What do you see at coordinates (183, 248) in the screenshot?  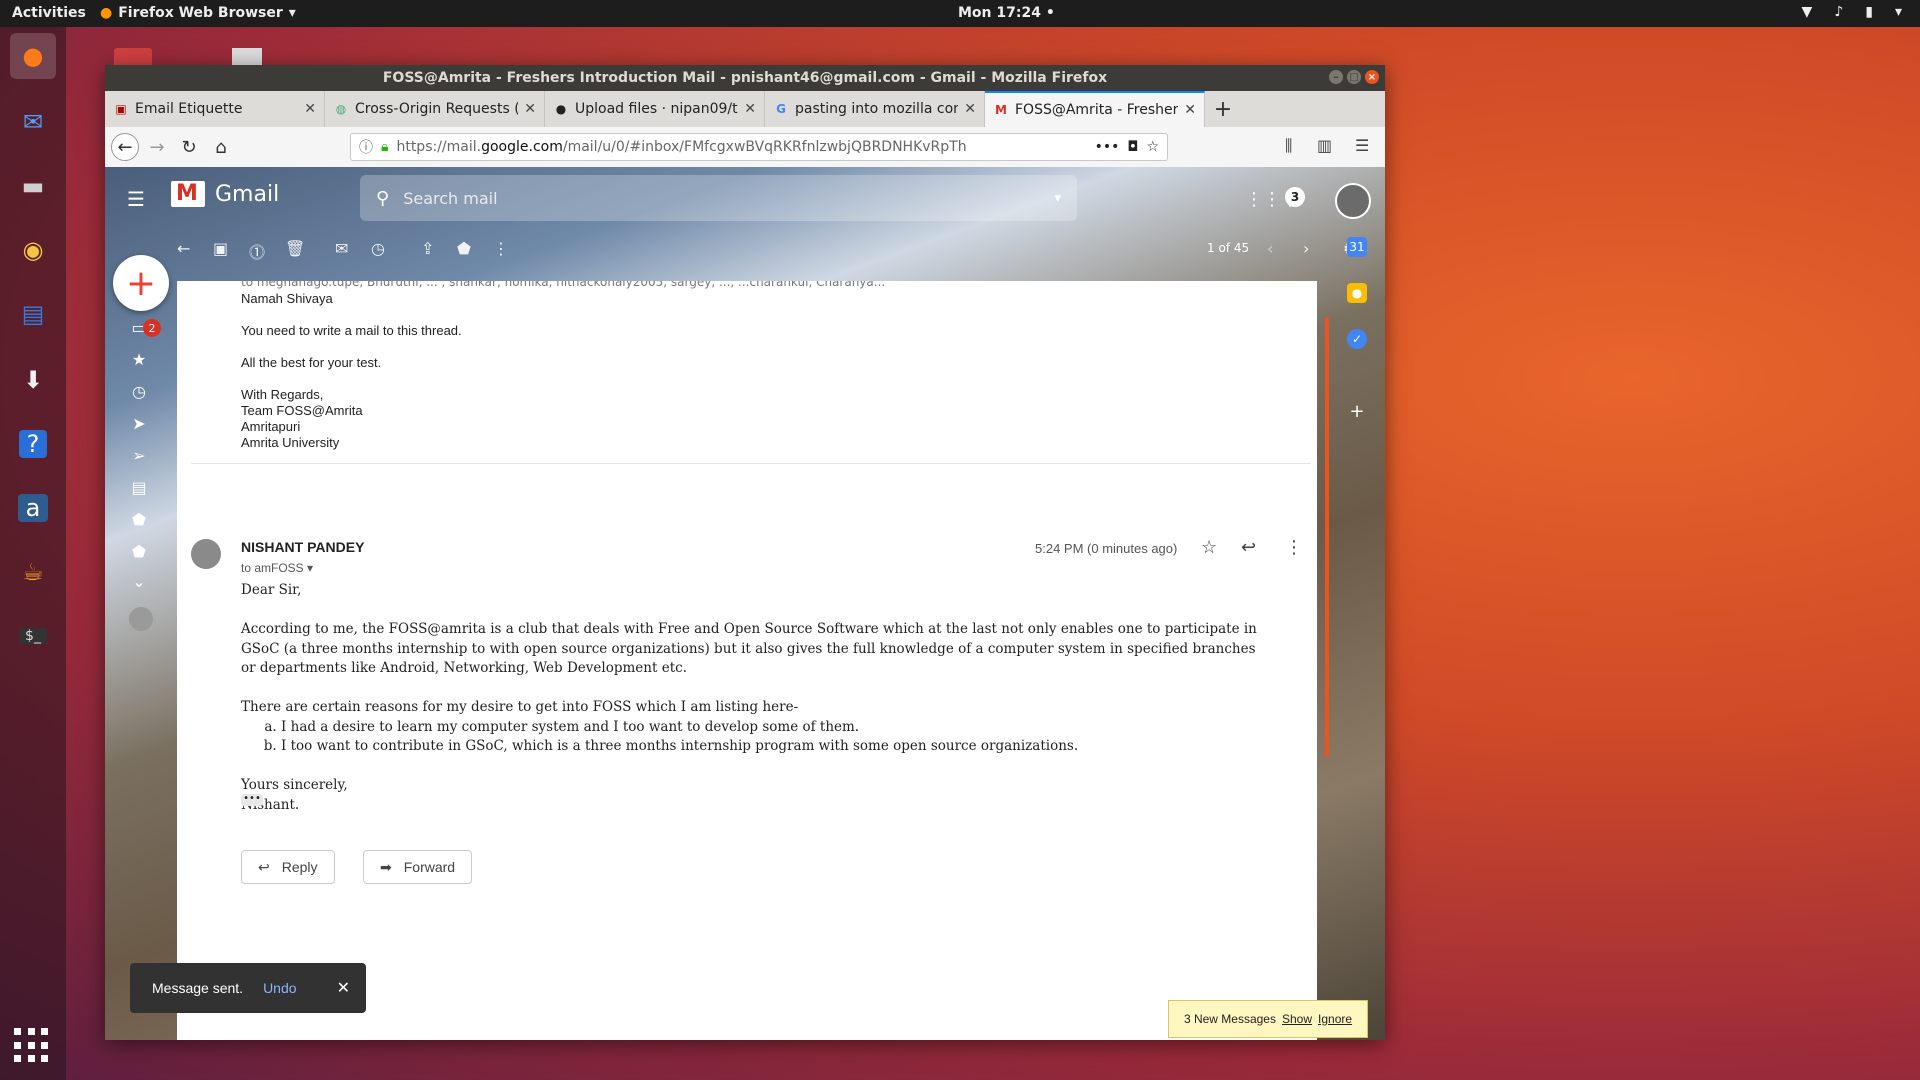 I see `back-to-inbox-icon: ←` at bounding box center [183, 248].